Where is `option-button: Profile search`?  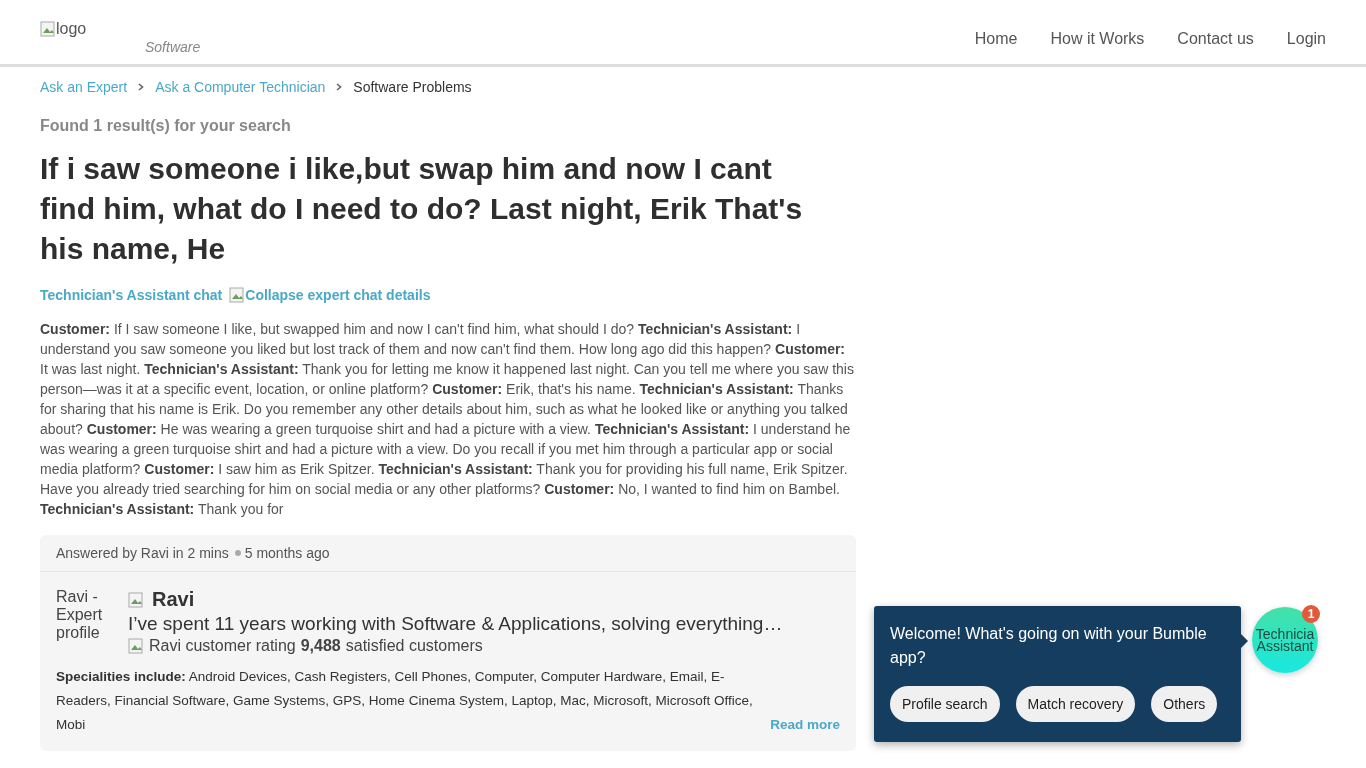
option-button: Profile search is located at coordinates (945, 704).